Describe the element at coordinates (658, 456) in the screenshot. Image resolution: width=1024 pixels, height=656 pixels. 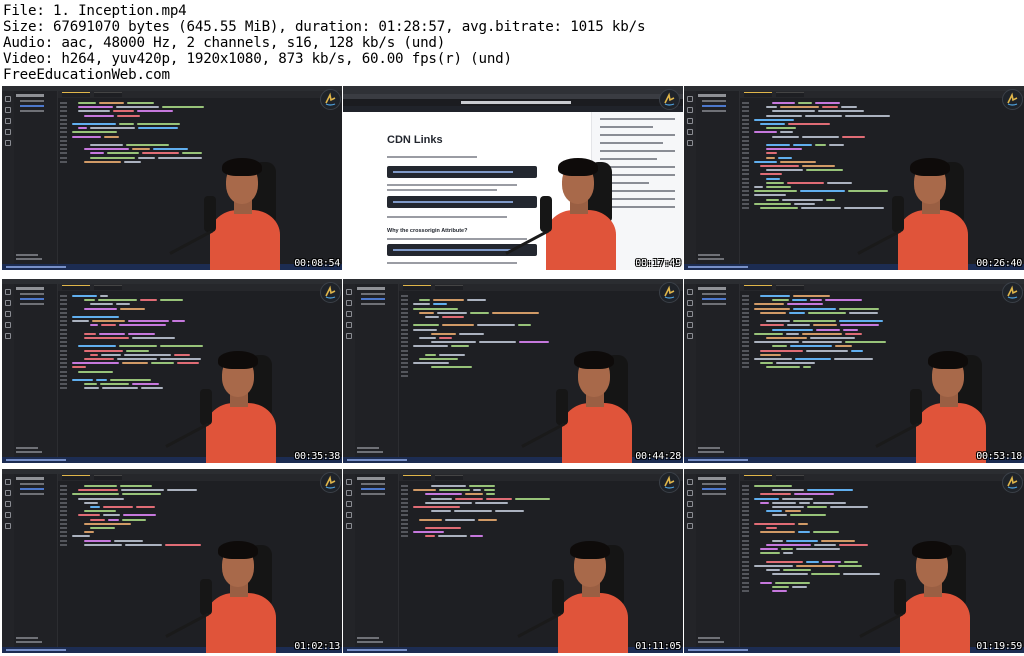
I see `timestamp-label: 00:44:28` at that location.